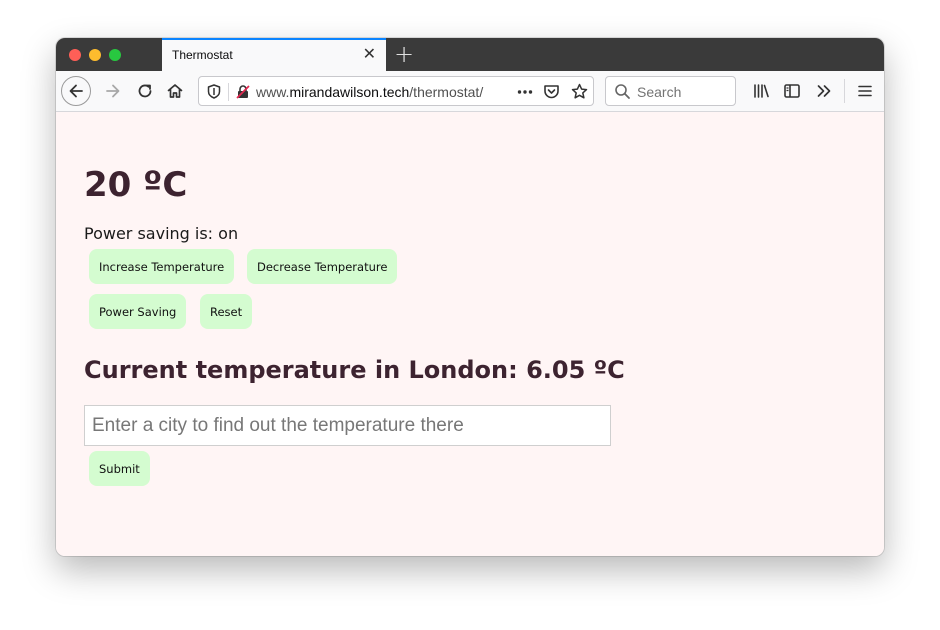 The height and width of the screenshot is (630, 940). I want to click on submit-button: Submit, so click(119, 468).